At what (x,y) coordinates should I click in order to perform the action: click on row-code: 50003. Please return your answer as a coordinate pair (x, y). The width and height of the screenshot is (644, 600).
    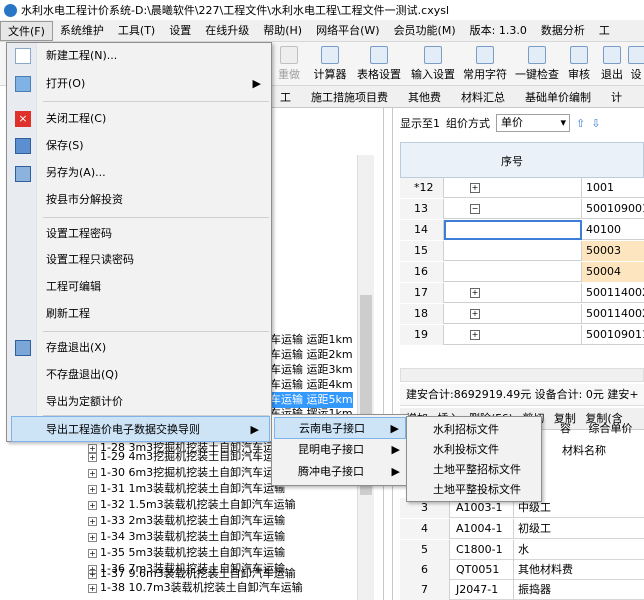
    Looking at the image, I should click on (613, 251).